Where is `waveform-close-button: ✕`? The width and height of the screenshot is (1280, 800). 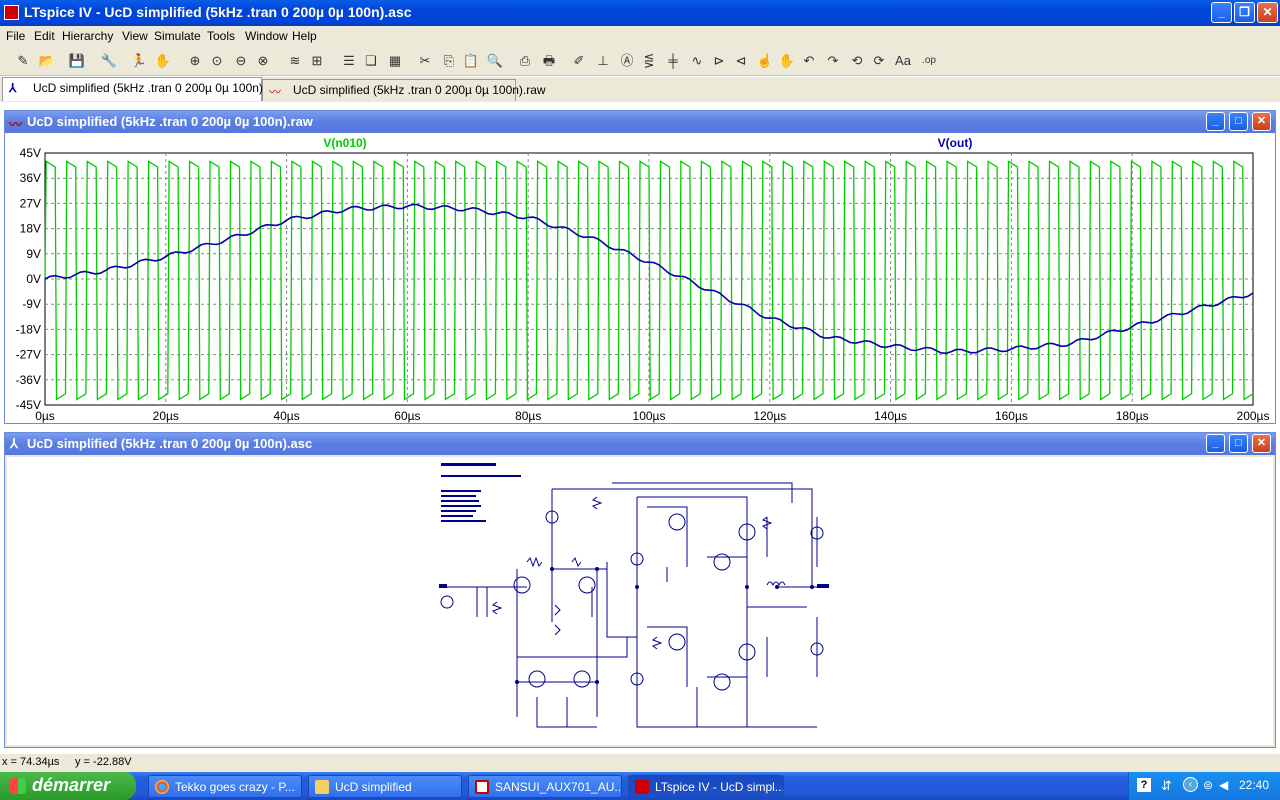
waveform-close-button: ✕ is located at coordinates (1261, 121).